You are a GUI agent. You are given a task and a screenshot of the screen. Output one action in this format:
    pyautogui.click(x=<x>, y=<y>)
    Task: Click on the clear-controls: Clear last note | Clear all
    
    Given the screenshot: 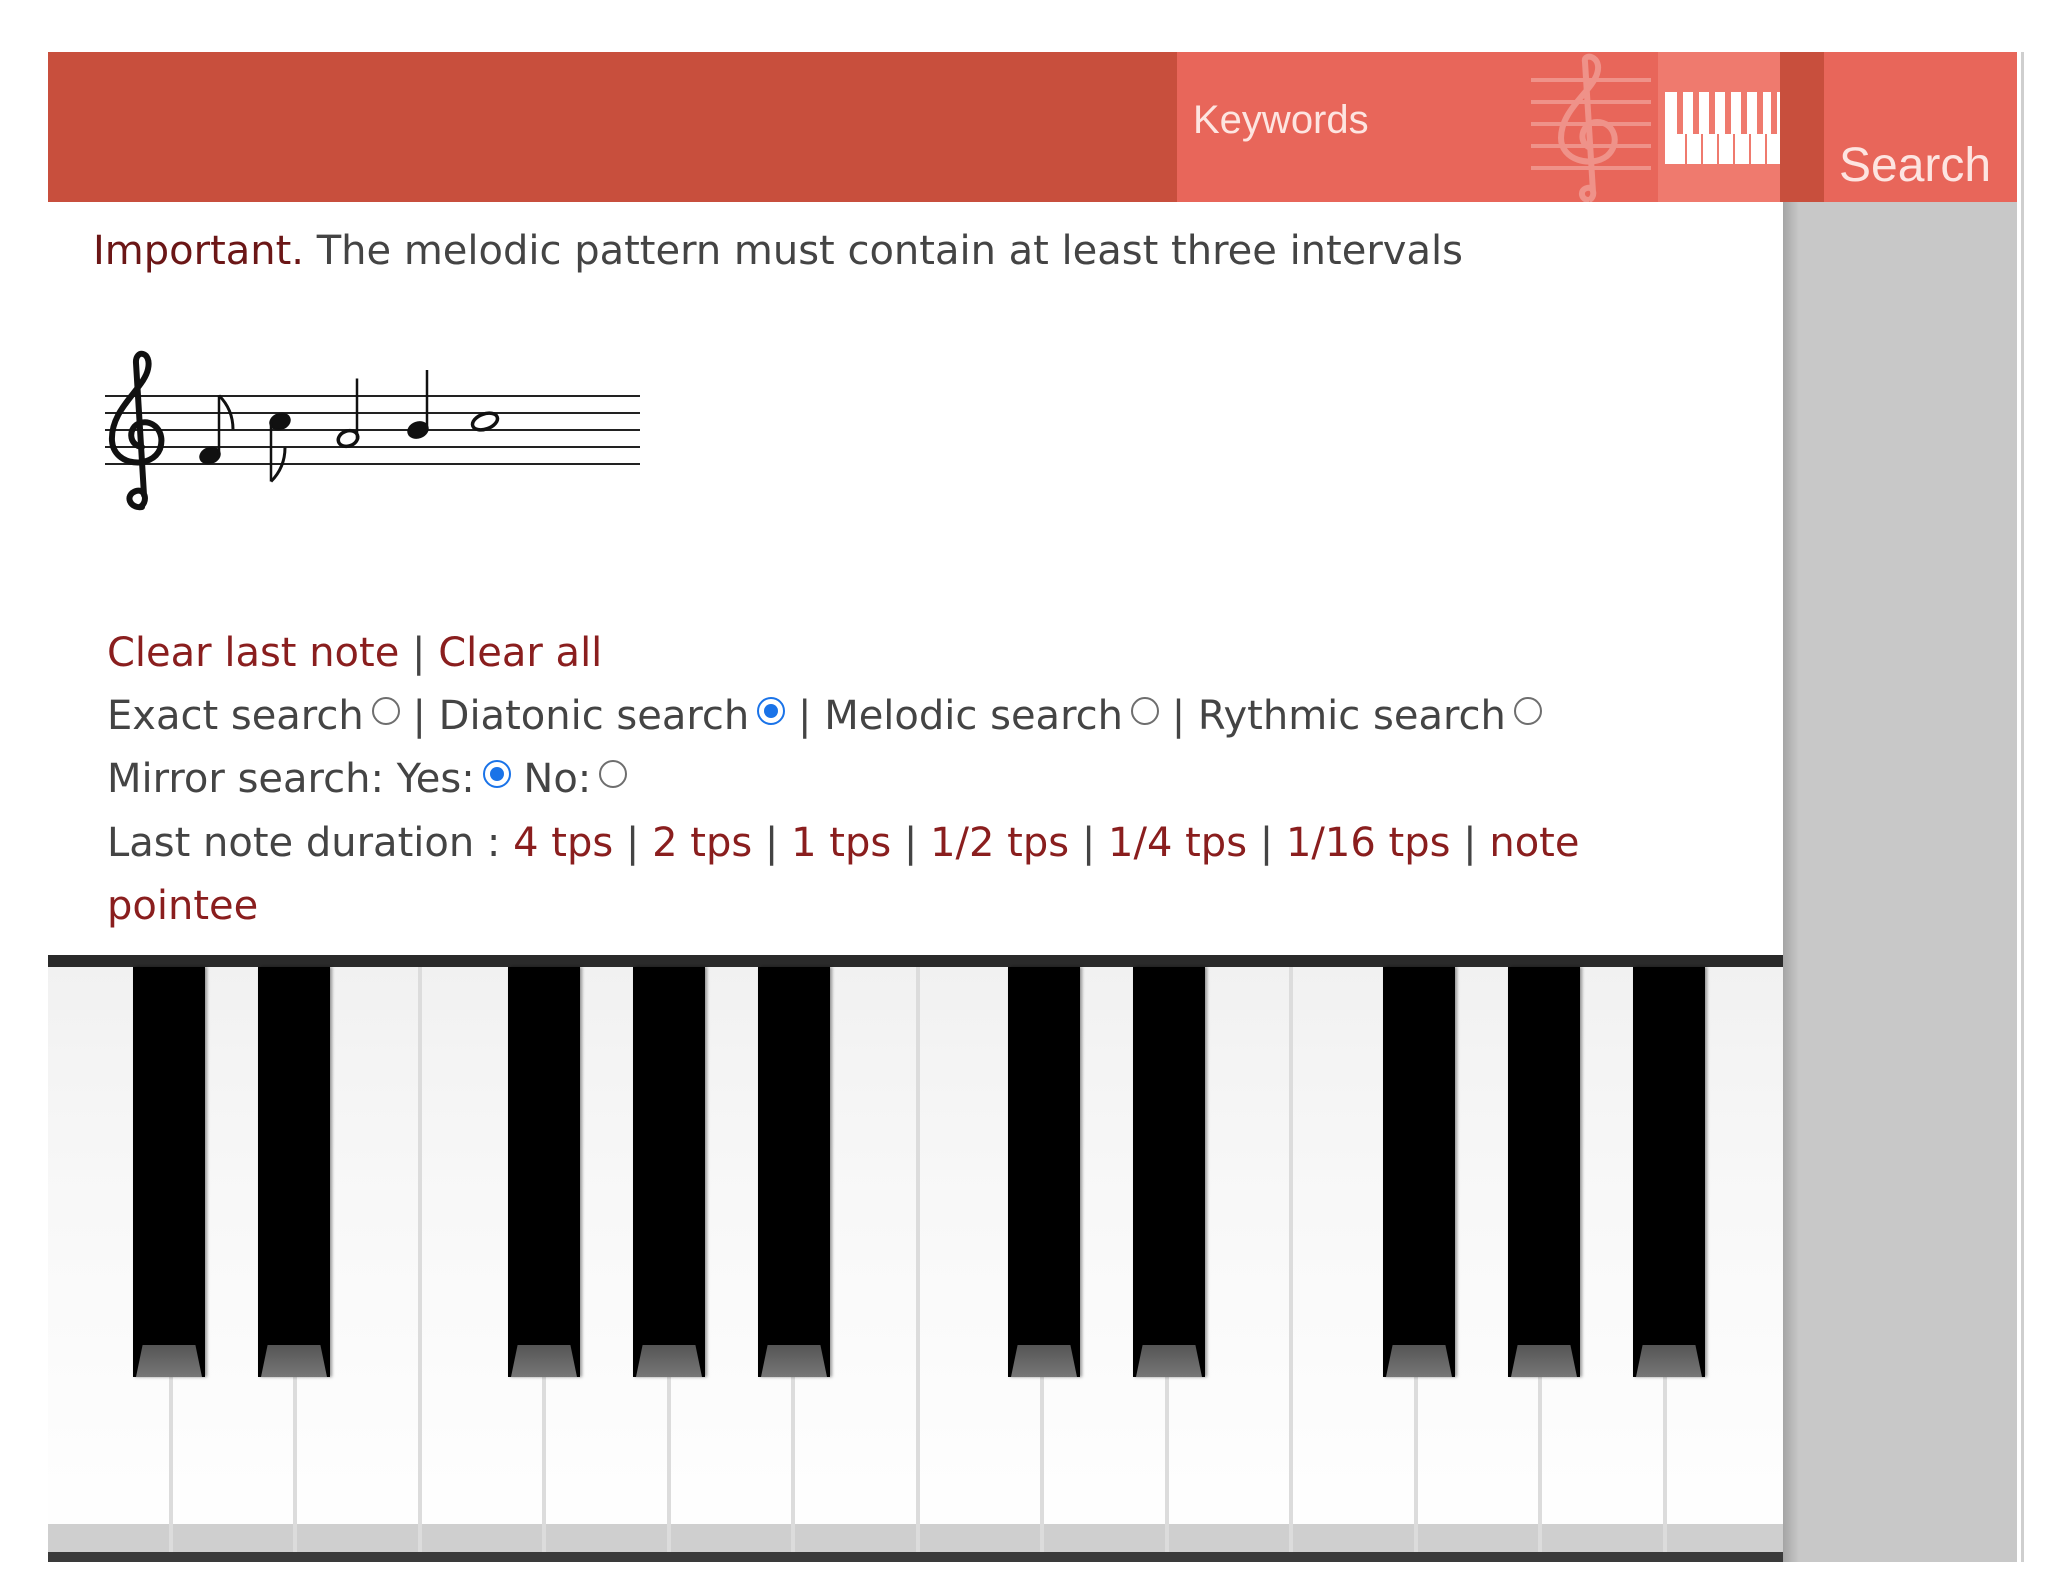 What is the action you would take?
    pyautogui.click(x=354, y=653)
    